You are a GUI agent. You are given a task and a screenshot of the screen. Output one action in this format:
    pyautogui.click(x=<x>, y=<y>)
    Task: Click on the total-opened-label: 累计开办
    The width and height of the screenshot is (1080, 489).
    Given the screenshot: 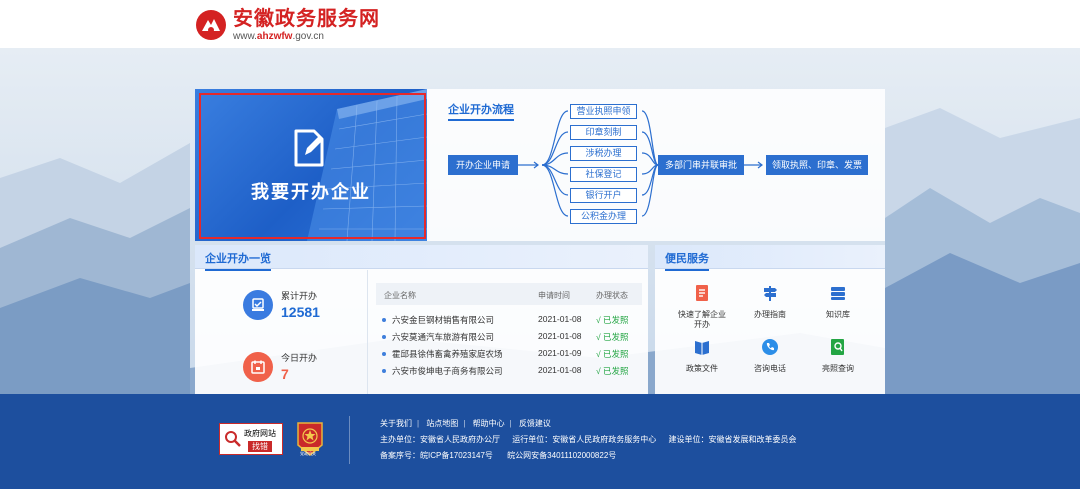 What is the action you would take?
    pyautogui.click(x=299, y=296)
    